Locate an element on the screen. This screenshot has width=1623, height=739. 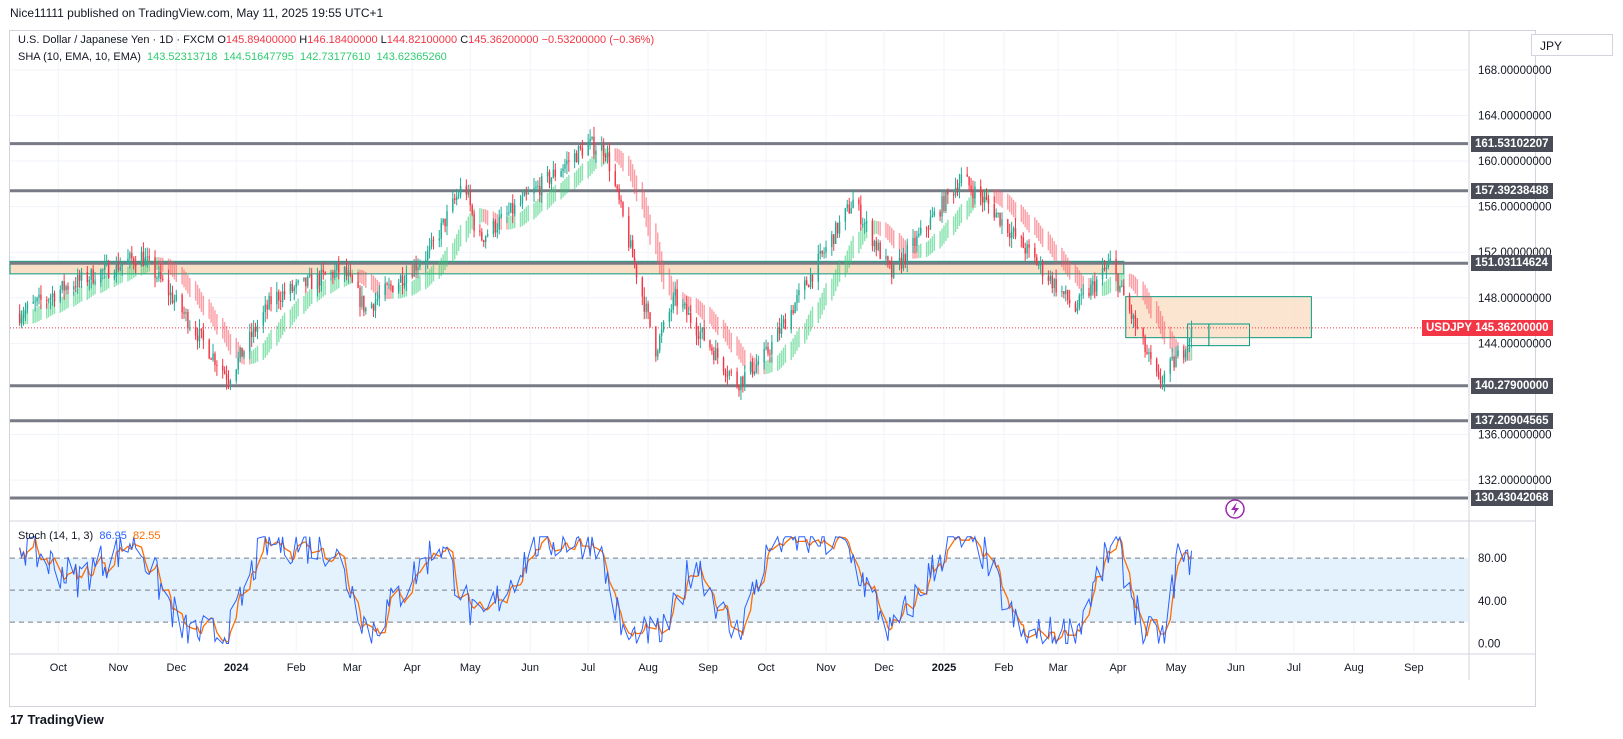
time-axis-label: Jun is located at coordinates (1236, 668).